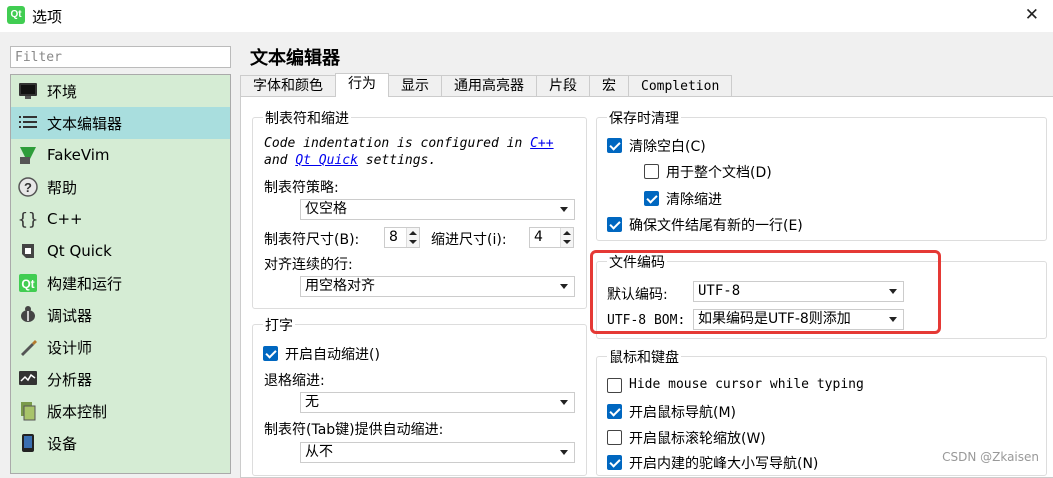  I want to click on close-icon: ✕, so click(1032, 15).